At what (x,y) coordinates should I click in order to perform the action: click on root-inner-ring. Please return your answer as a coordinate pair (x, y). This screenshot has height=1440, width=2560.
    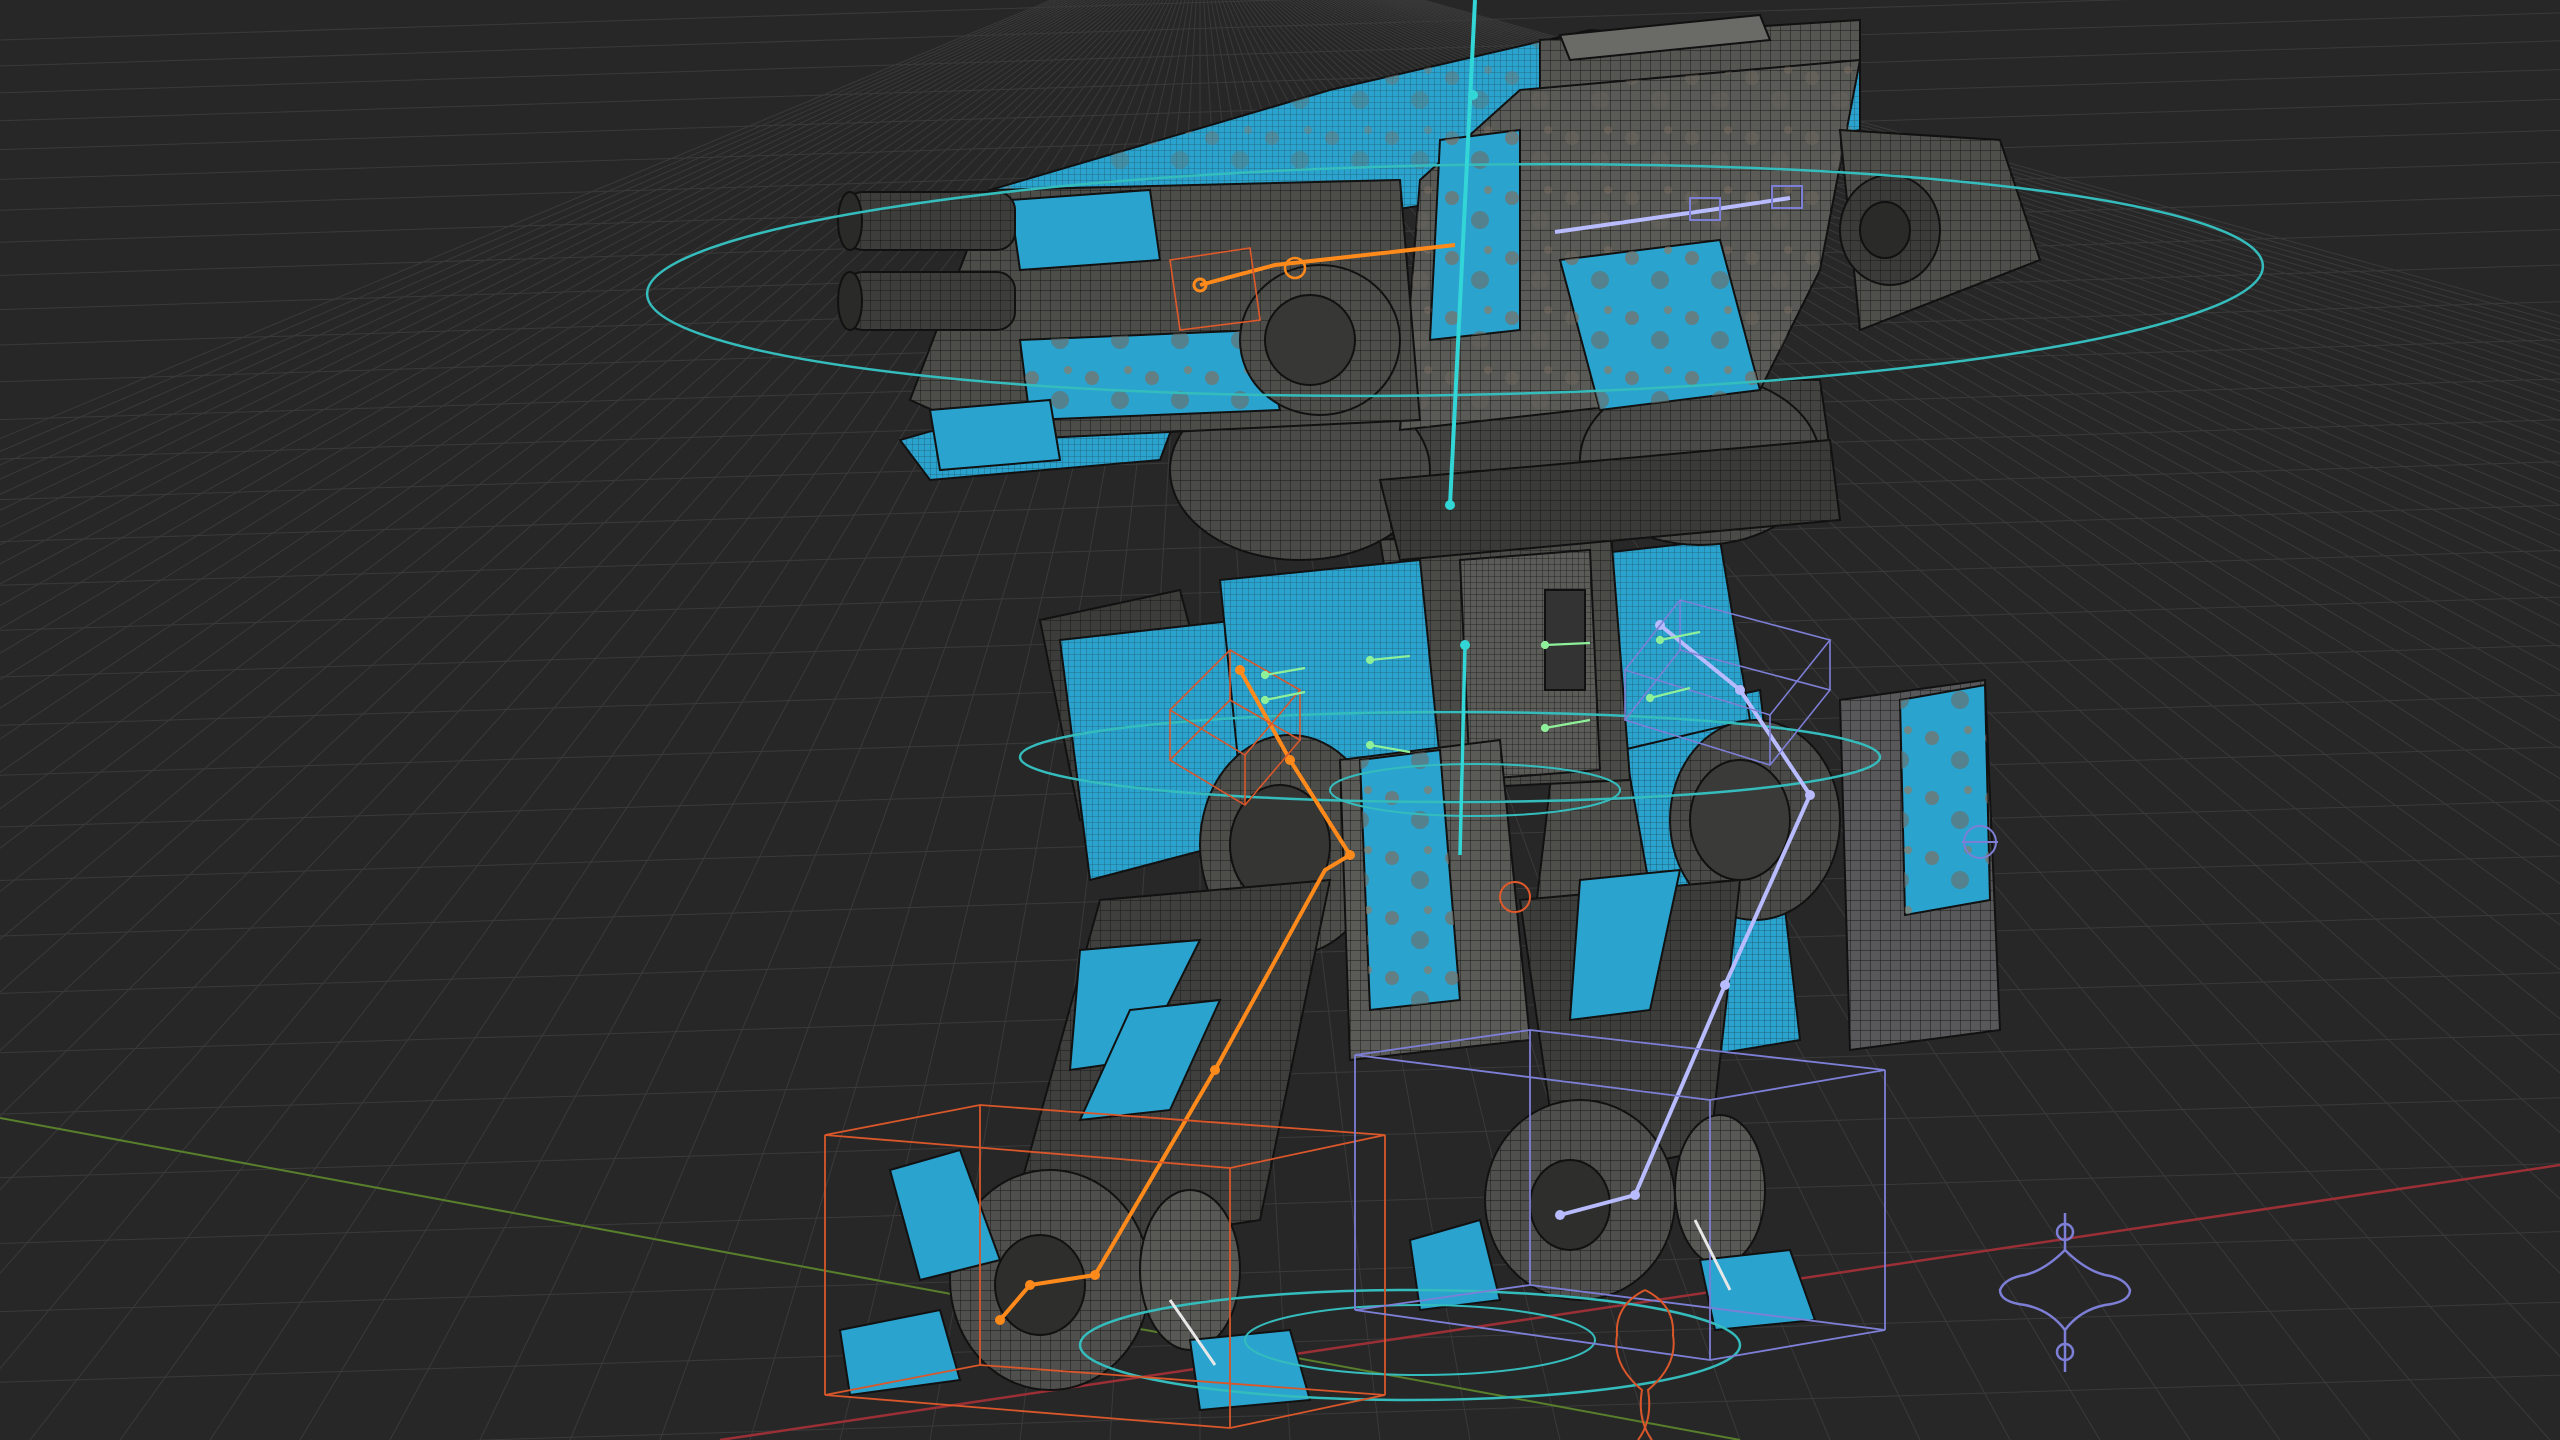
    Looking at the image, I should click on (1420, 1340).